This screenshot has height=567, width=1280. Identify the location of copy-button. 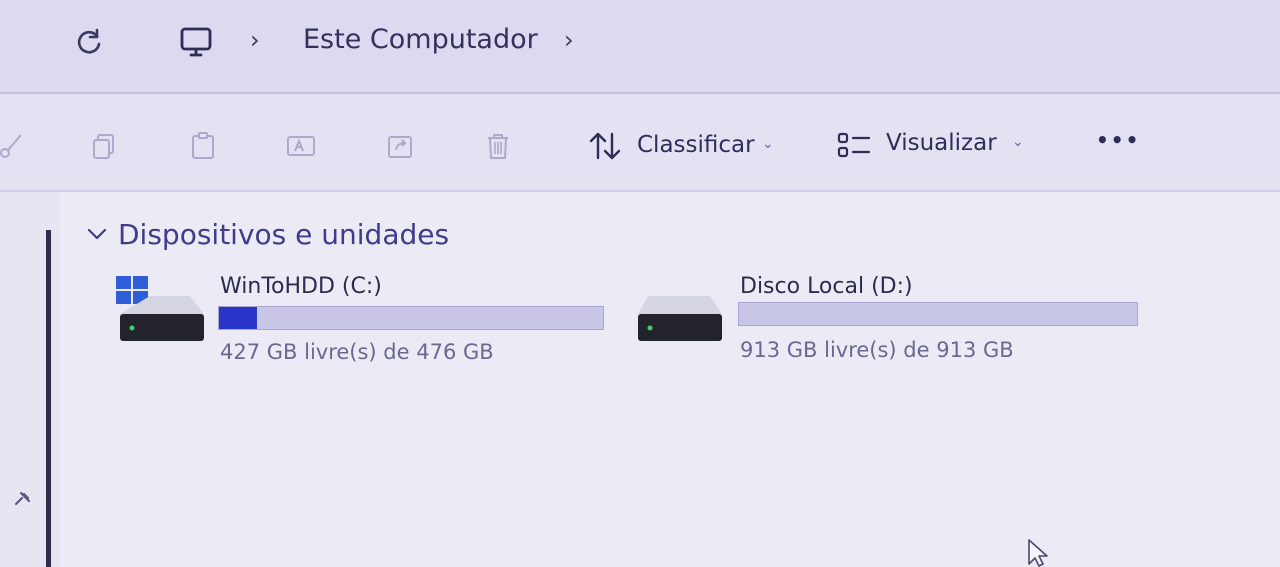
(104, 146).